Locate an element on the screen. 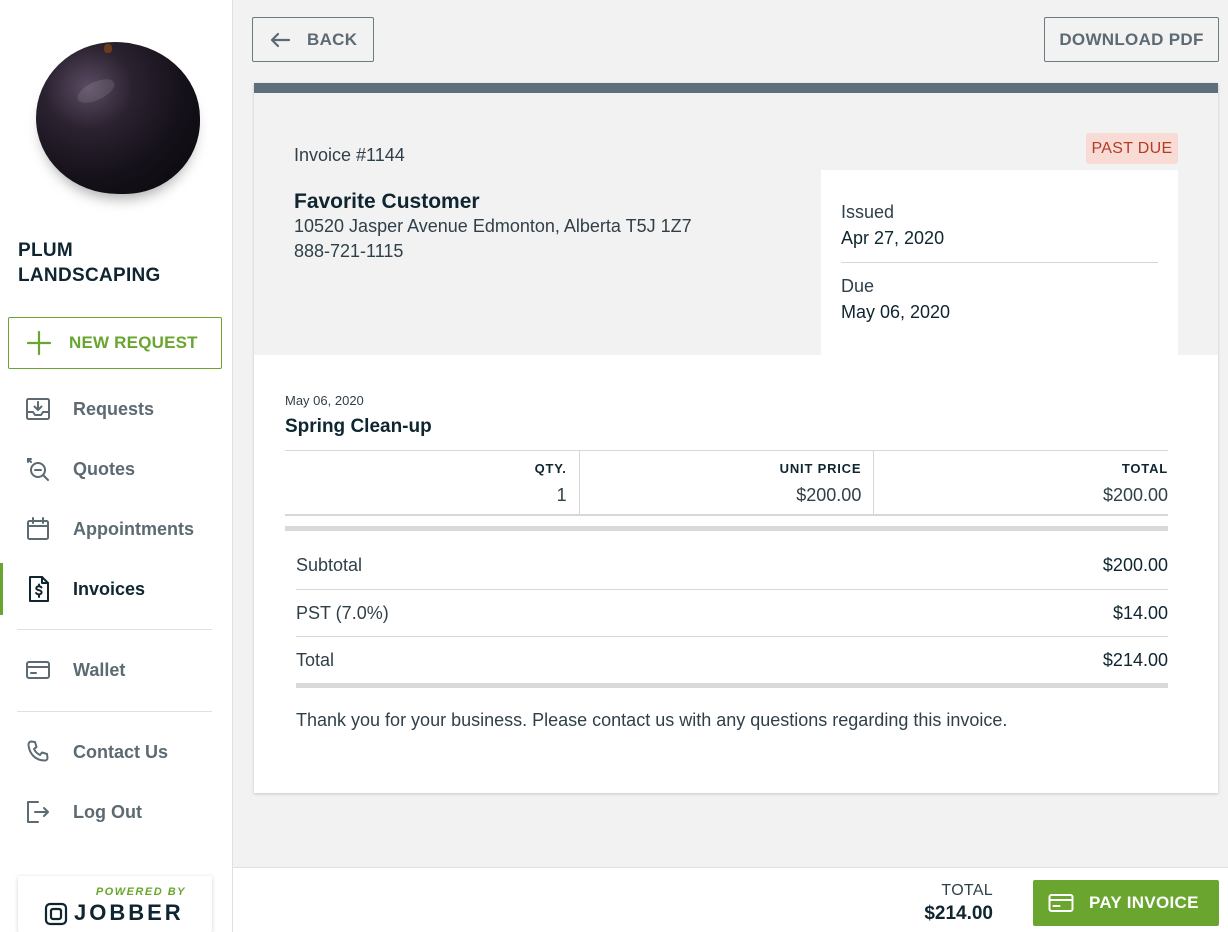 Image resolution: width=1228 pixels, height=932 pixels. table-divider is located at coordinates (726, 528).